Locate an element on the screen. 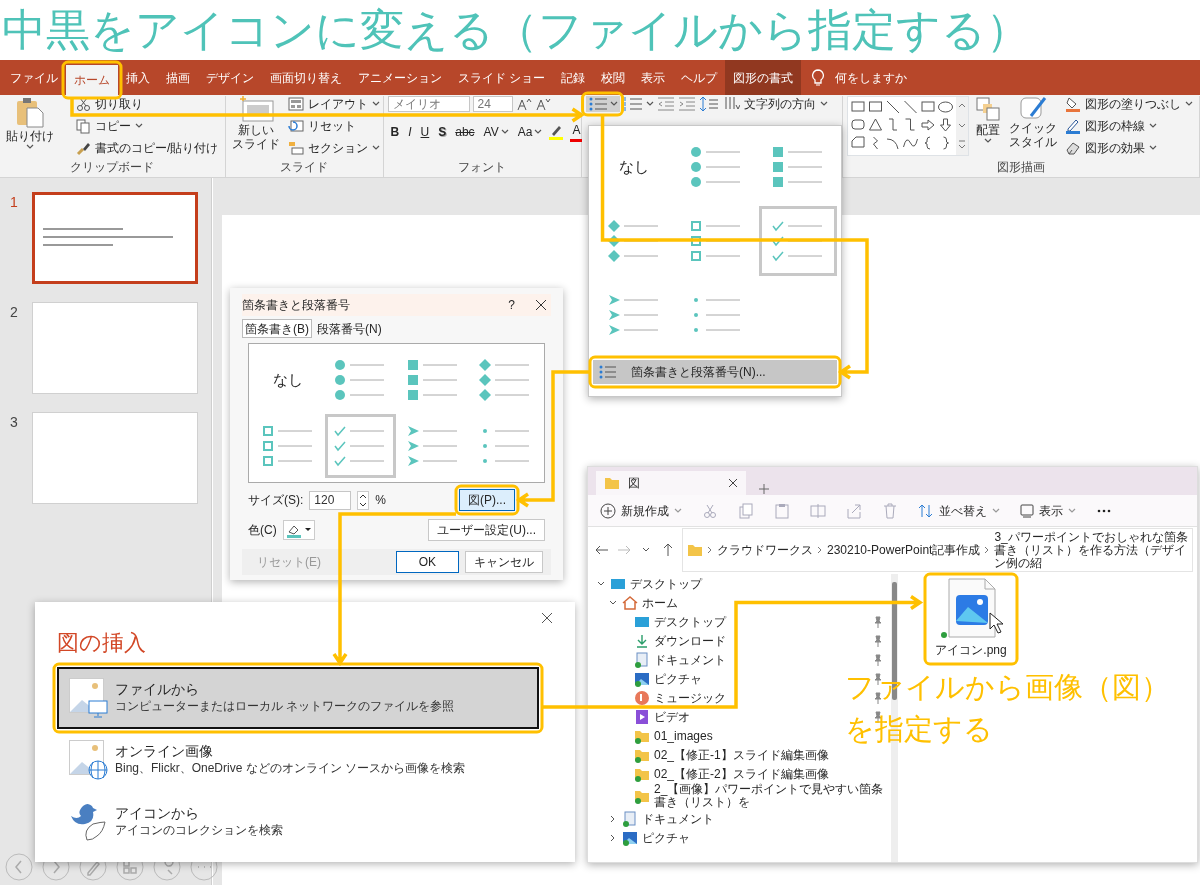 The image size is (1200, 885). slide-thumbnail is located at coordinates (115, 238).